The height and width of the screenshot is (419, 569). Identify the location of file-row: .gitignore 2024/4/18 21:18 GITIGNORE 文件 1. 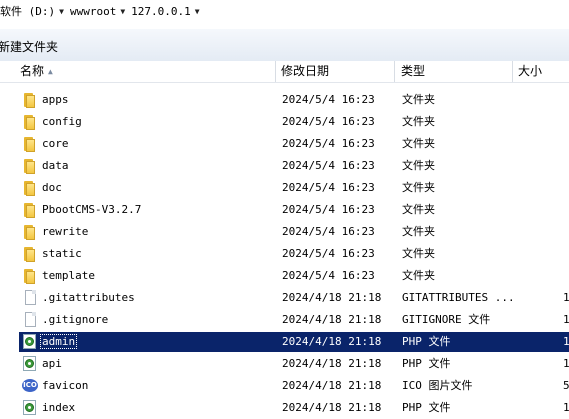
(284, 320).